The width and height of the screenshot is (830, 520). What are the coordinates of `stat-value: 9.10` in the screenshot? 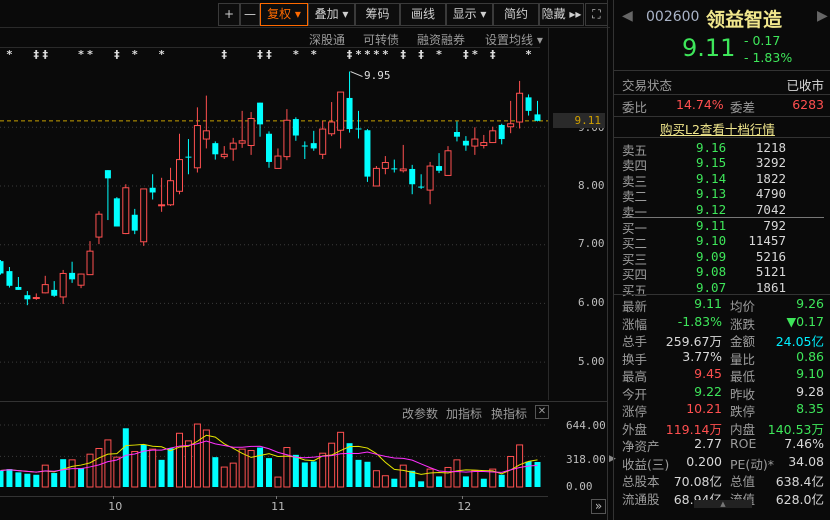 It's located at (810, 373).